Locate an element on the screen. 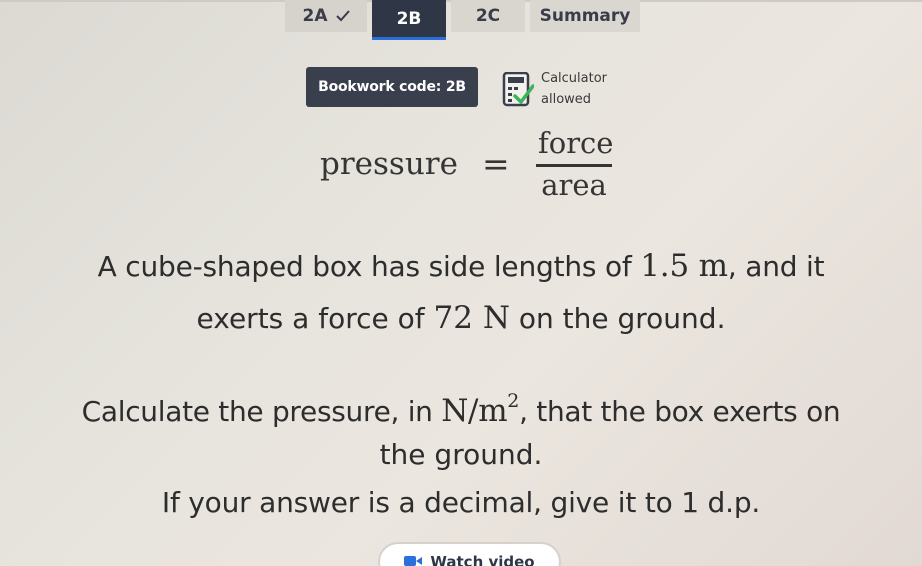  question-line-2: exerts a force of 72 N on the ground. is located at coordinates (461, 318).